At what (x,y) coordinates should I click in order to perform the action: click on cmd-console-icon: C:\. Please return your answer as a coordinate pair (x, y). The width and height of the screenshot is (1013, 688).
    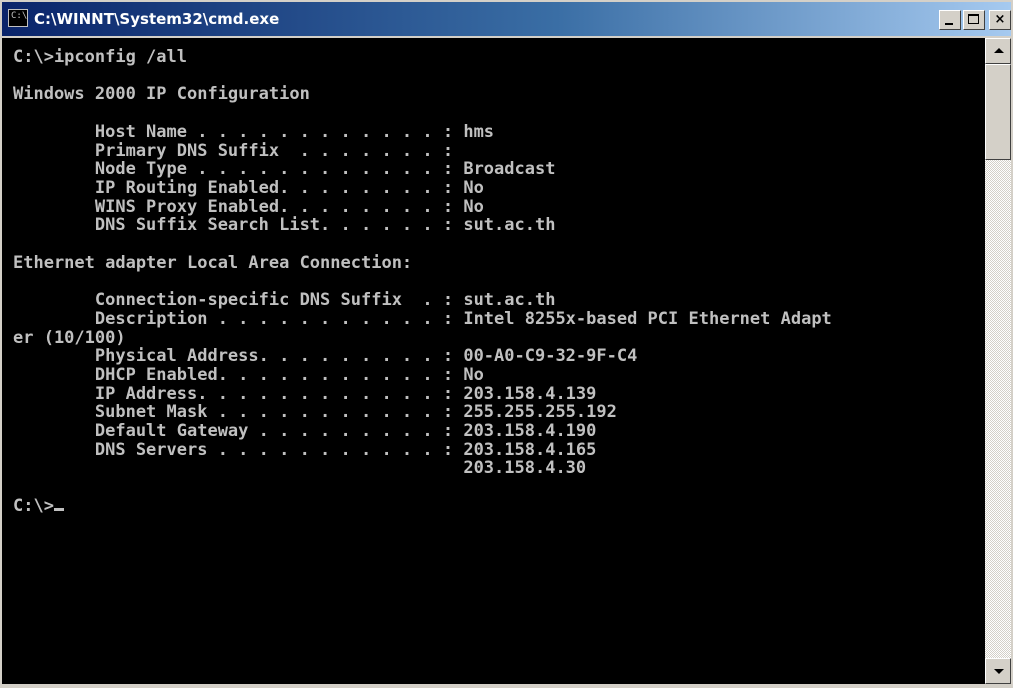
    Looking at the image, I should click on (18, 18).